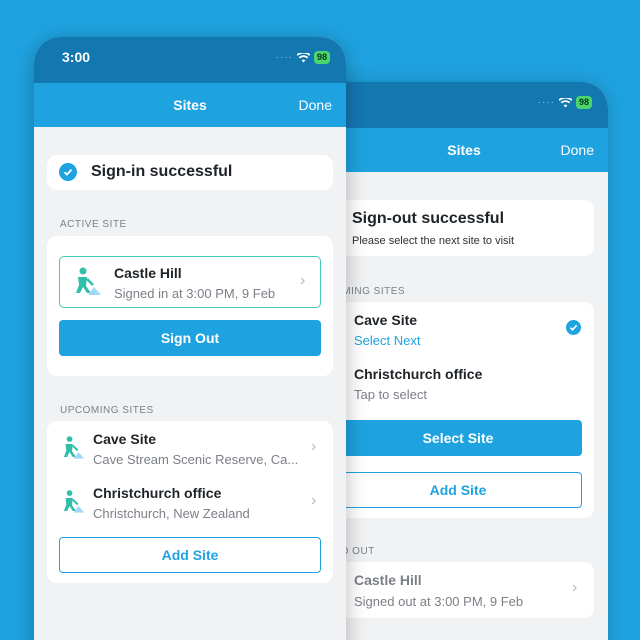 The image size is (640, 640). I want to click on tap-to-select-label: Tap to select, so click(390, 394).